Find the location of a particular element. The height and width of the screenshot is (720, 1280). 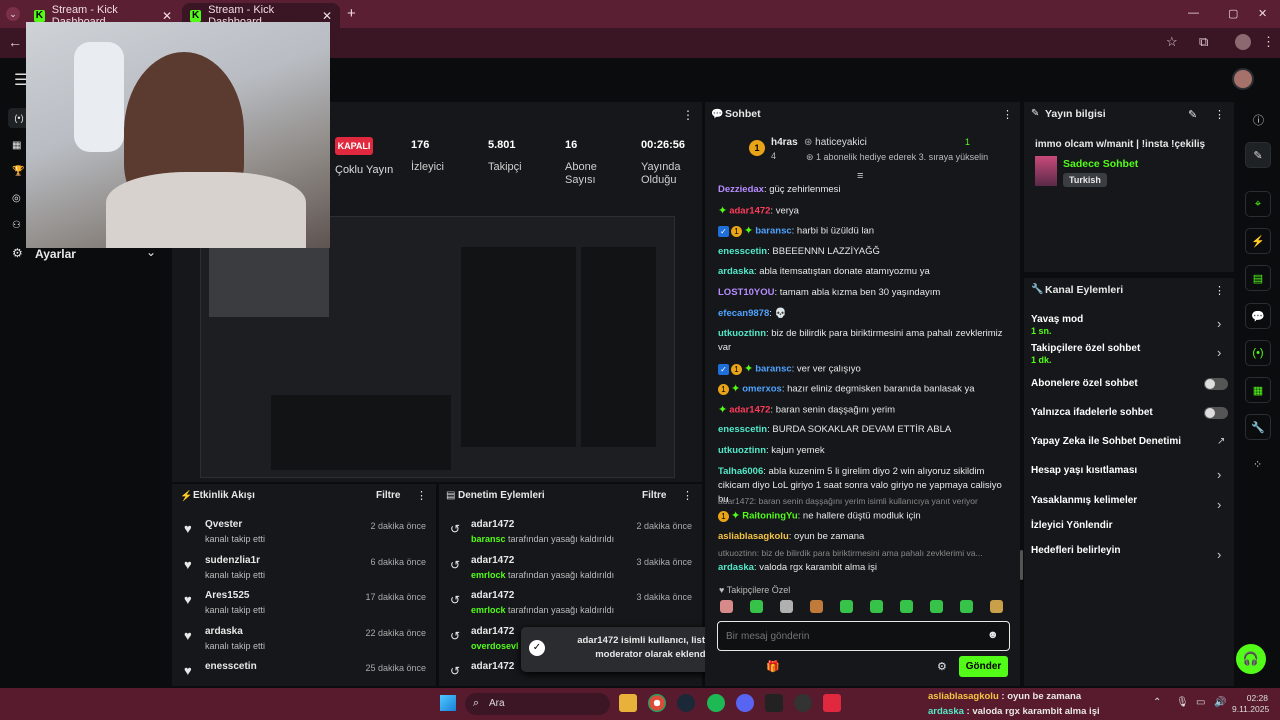

chat-username: Talha6006 is located at coordinates (740, 471).